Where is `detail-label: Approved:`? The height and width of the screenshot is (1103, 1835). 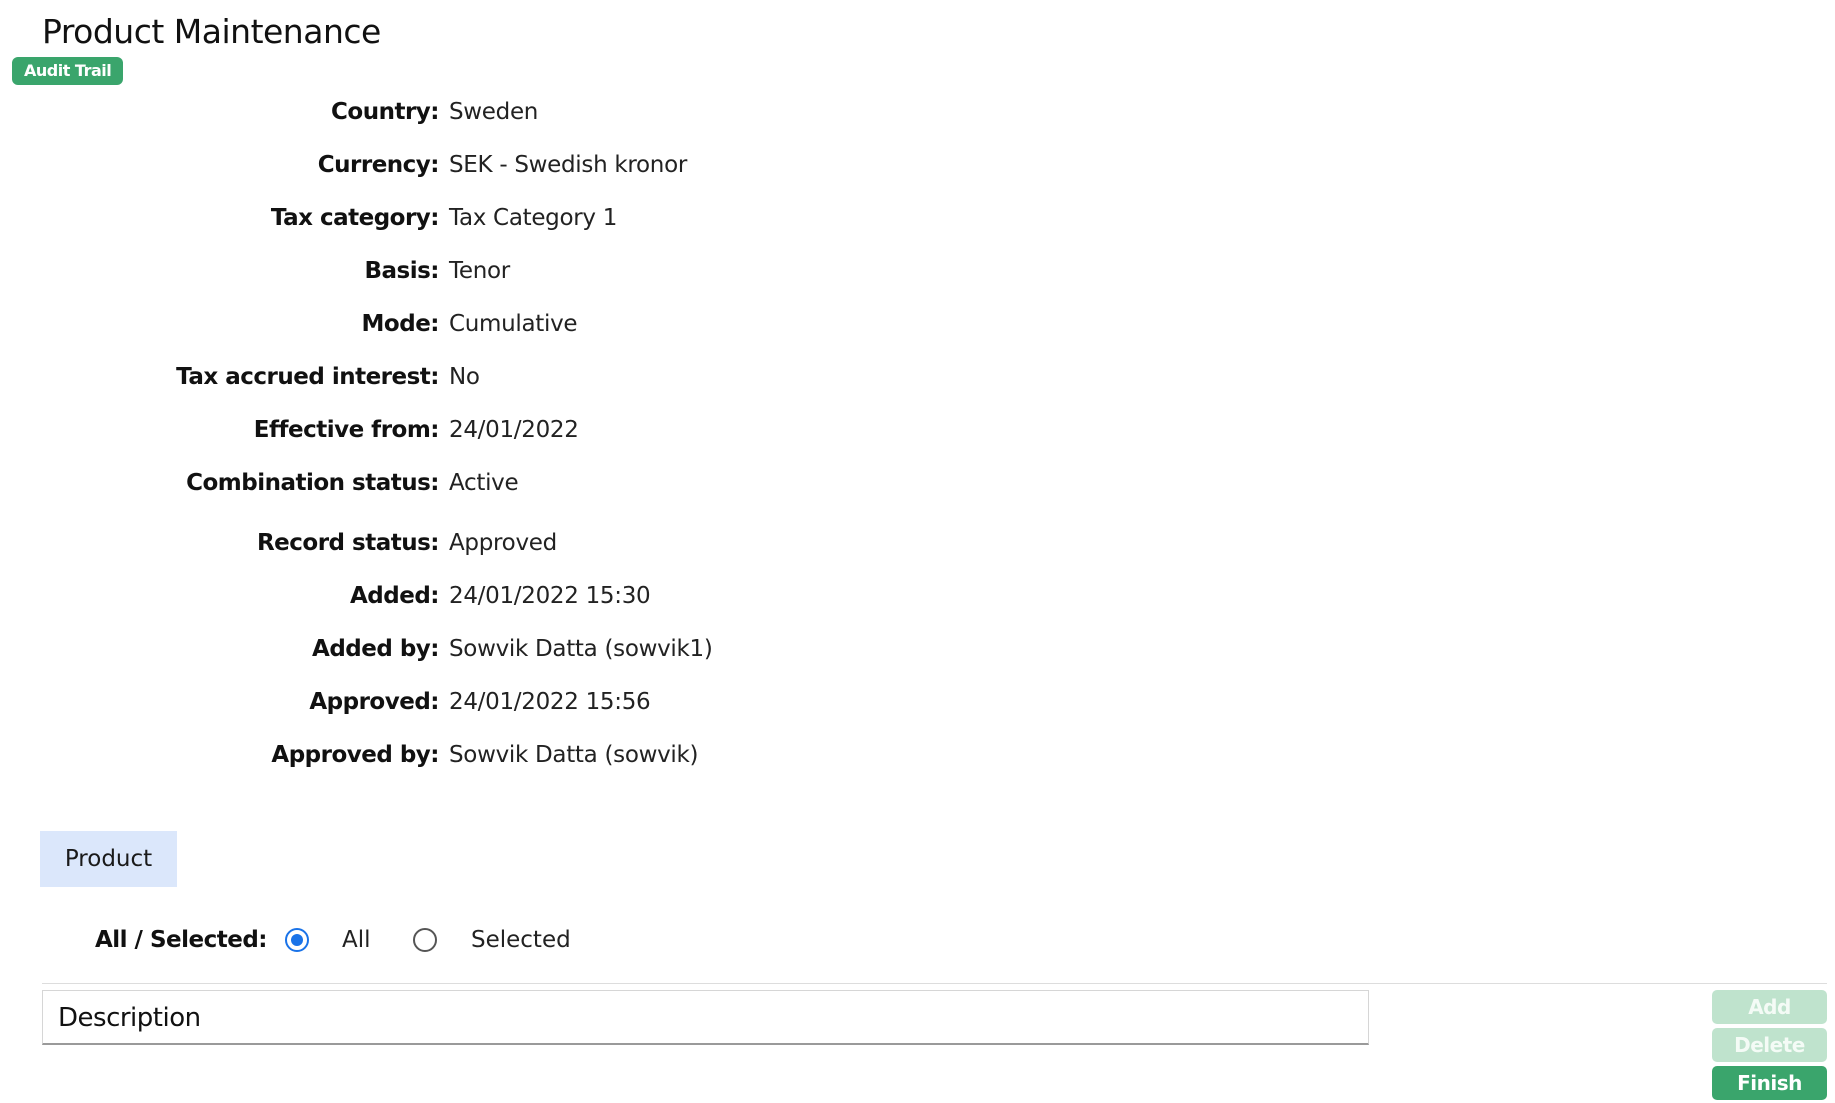 detail-label: Approved: is located at coordinates (374, 702).